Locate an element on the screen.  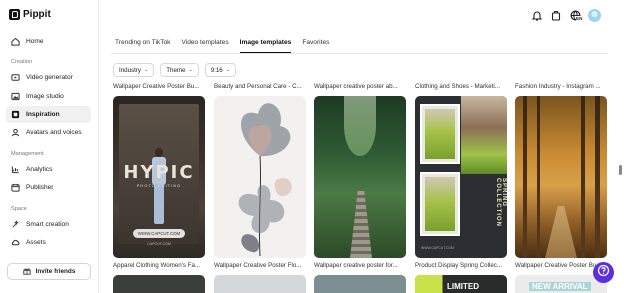
tab-divider is located at coordinates (359, 53).